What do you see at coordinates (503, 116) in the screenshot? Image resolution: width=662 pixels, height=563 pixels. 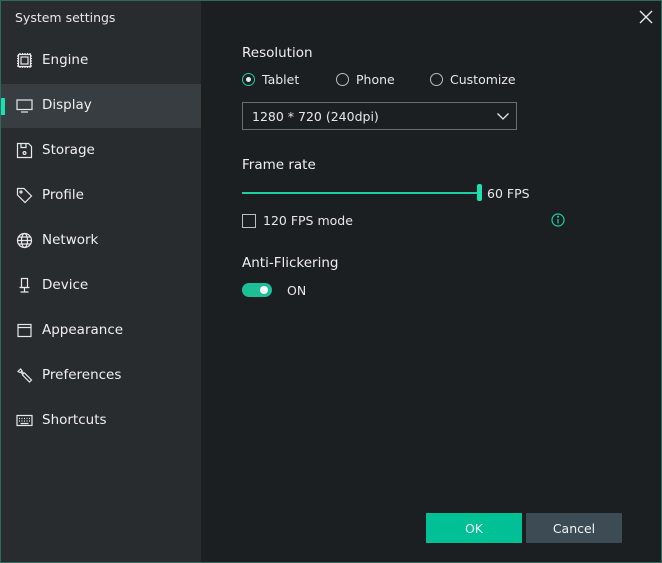 I see `chevron-down-icon` at bounding box center [503, 116].